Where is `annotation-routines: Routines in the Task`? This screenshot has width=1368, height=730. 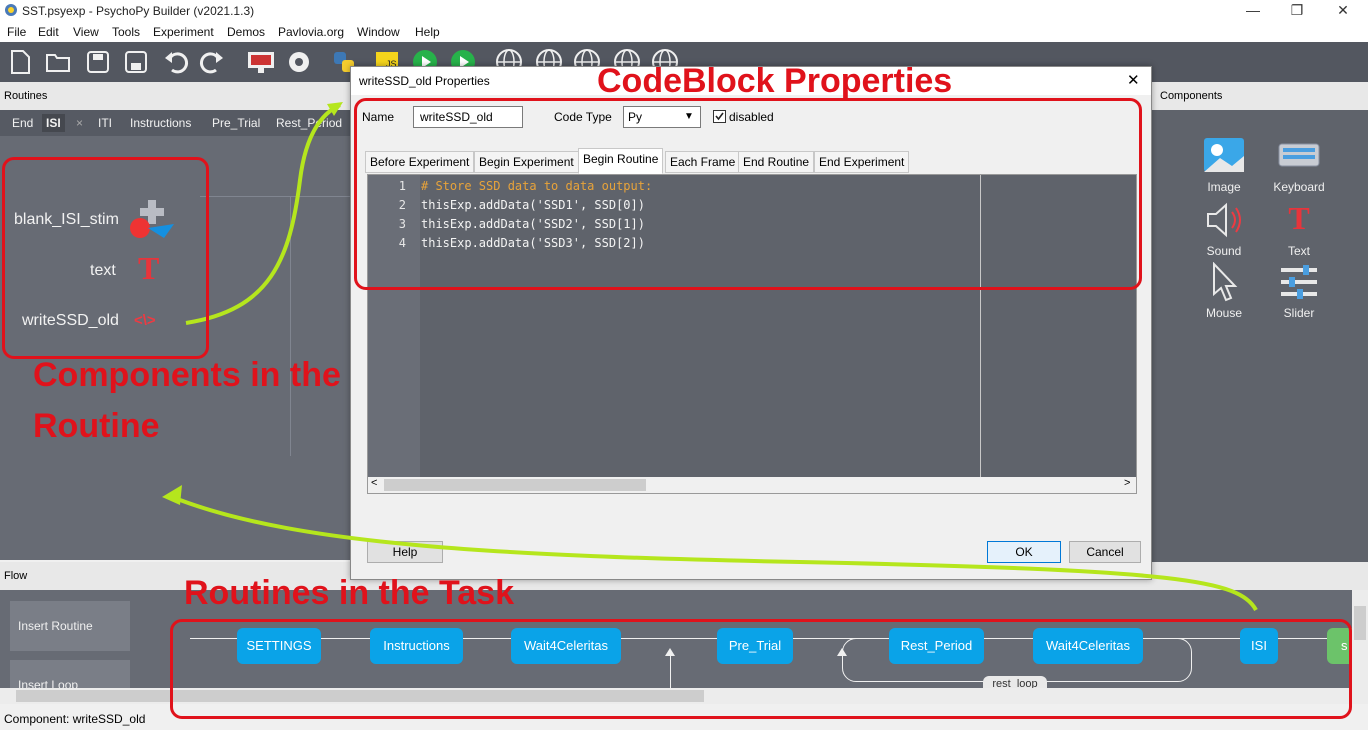
annotation-routines: Routines in the Task is located at coordinates (349, 593).